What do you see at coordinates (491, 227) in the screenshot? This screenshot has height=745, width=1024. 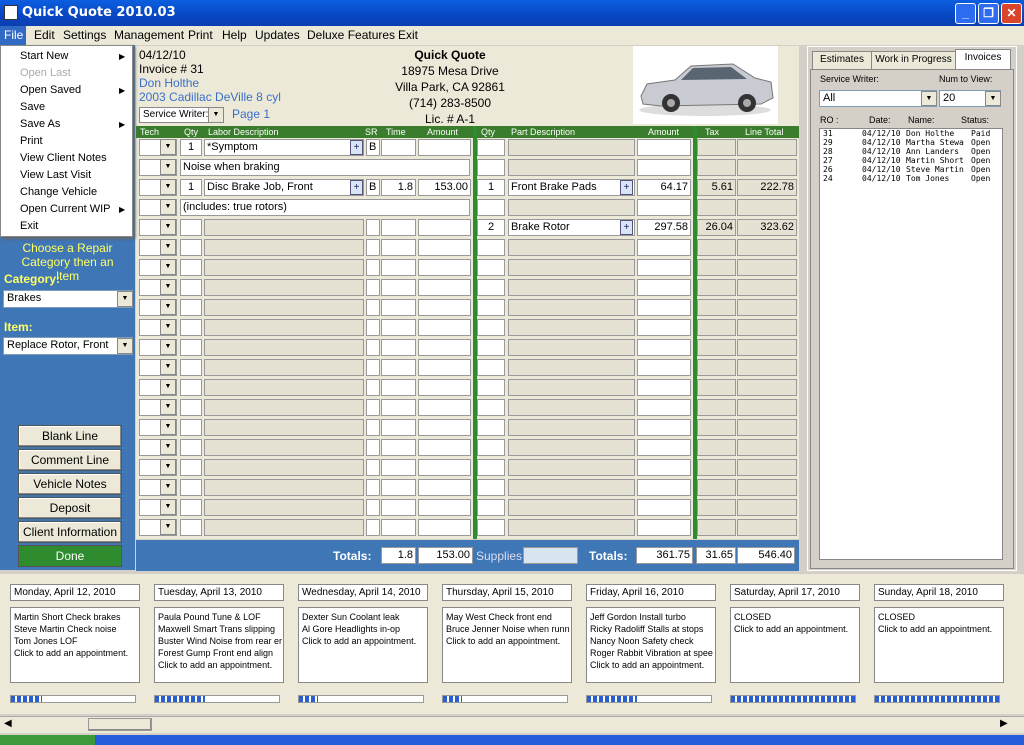 I see `part-qty: 2` at bounding box center [491, 227].